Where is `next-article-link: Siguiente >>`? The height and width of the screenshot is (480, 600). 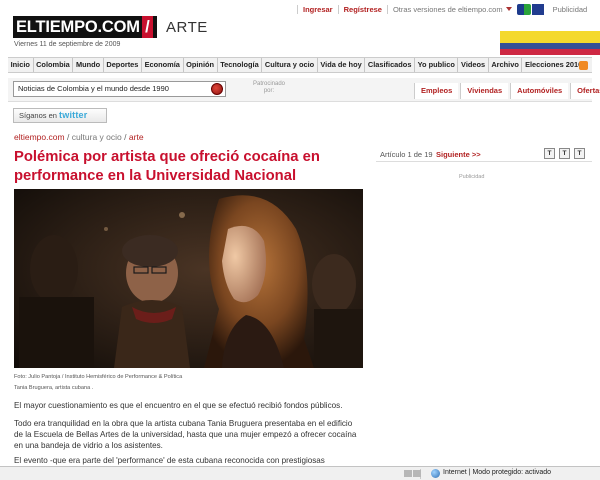 next-article-link: Siguiente >> is located at coordinates (458, 154).